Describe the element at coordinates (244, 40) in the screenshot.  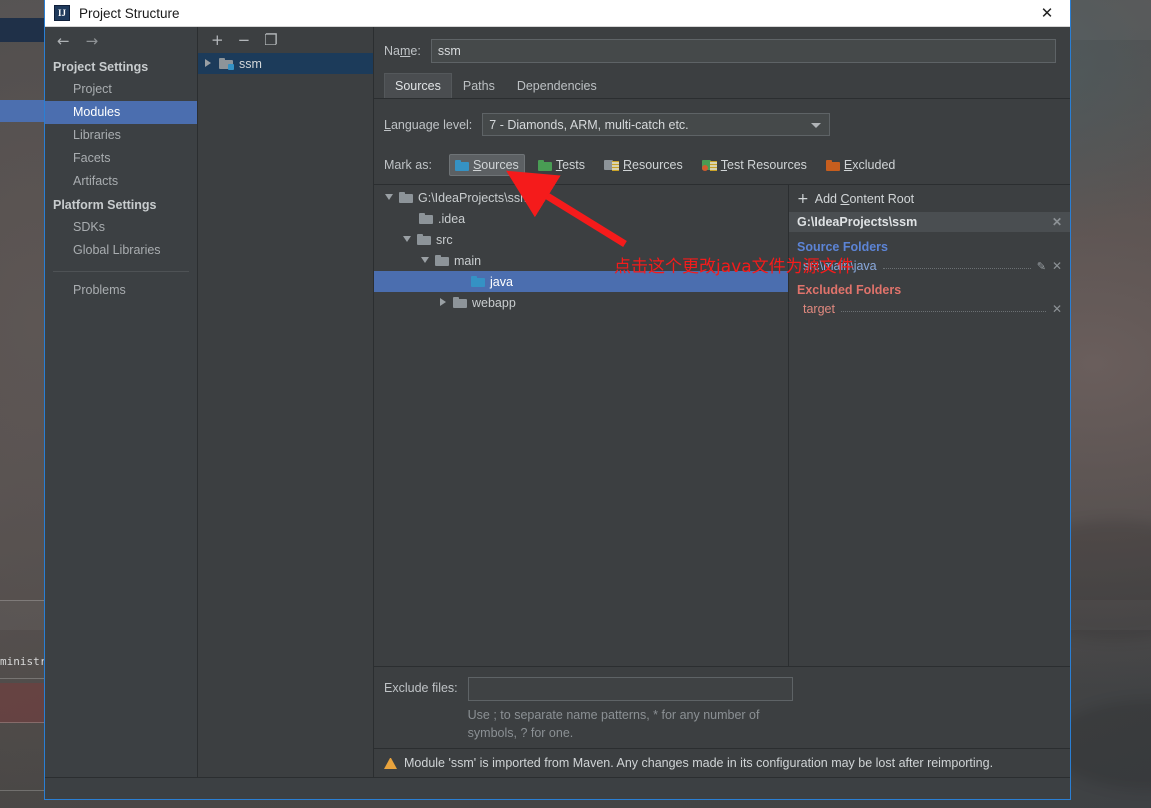
I see `remove-module-button: −` at that location.